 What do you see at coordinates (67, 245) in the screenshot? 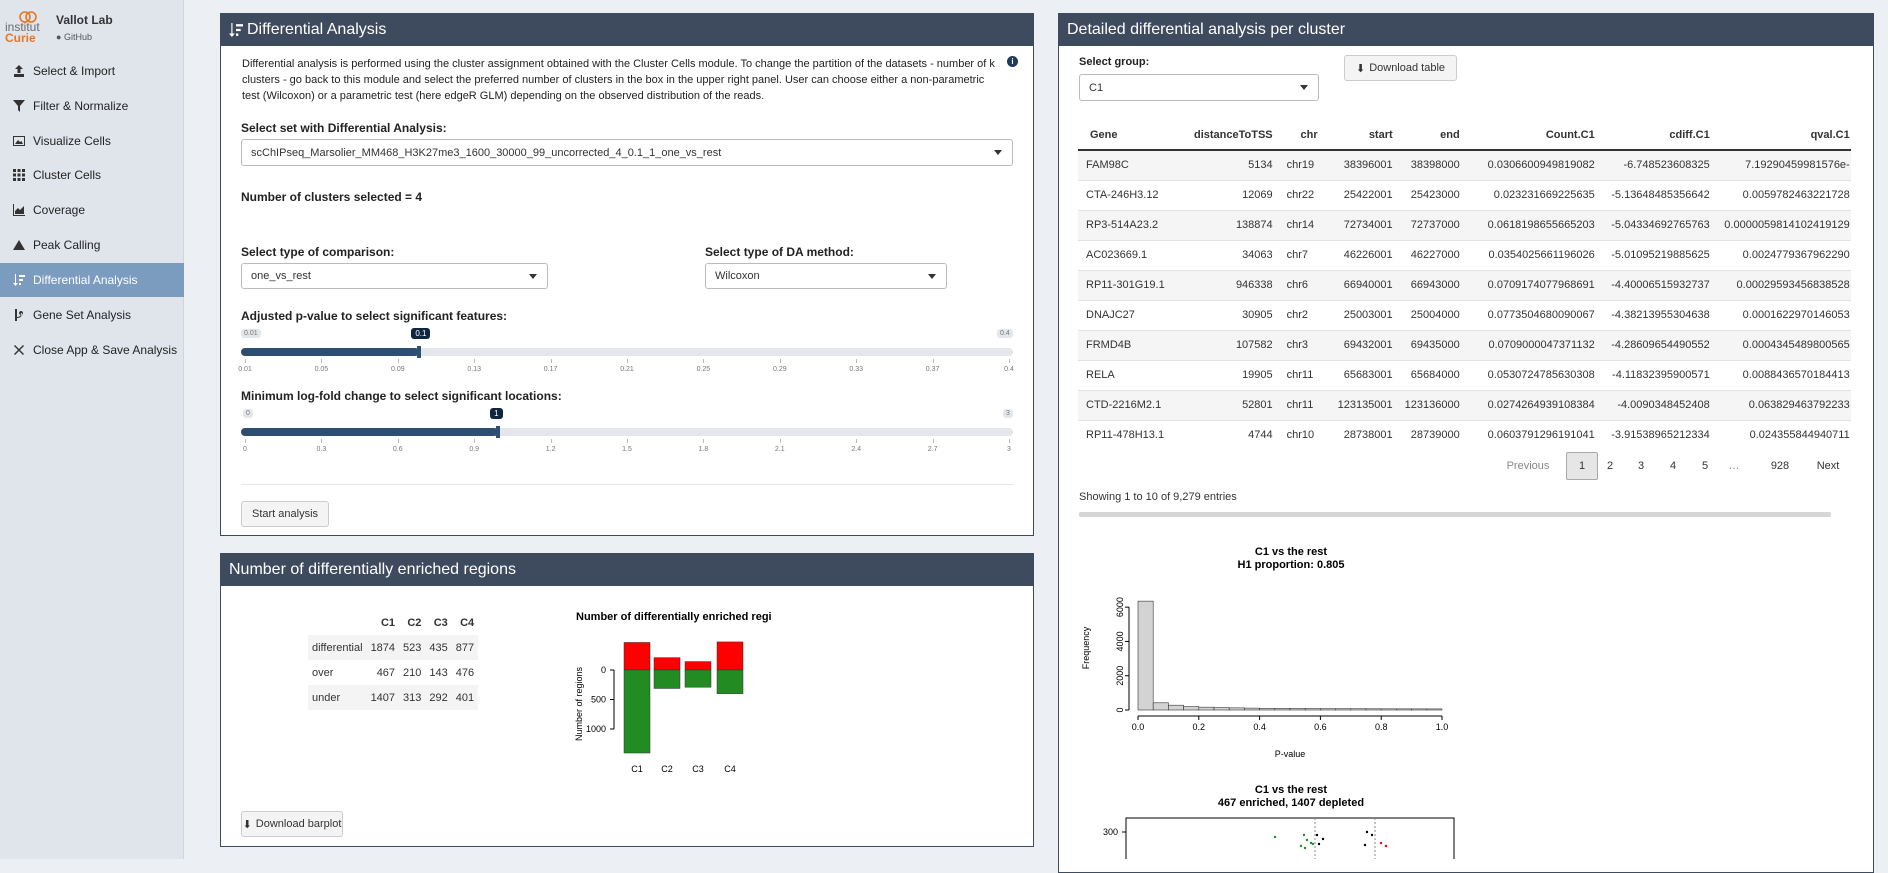
I see `sidebar-item-label: Peak Calling` at bounding box center [67, 245].